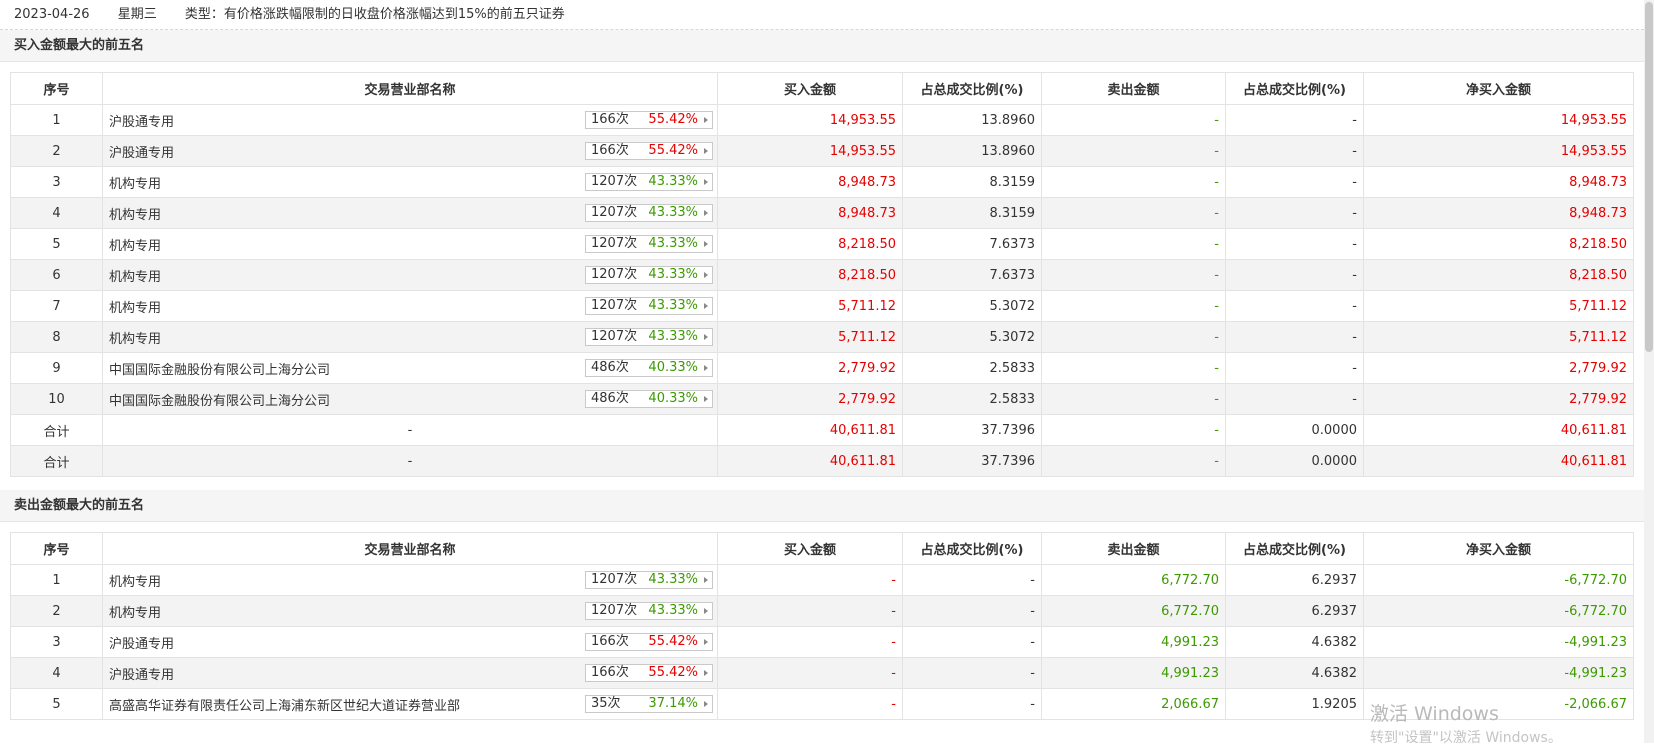  Describe the element at coordinates (52, 14) in the screenshot. I see `header-date: 2023-04-26` at that location.